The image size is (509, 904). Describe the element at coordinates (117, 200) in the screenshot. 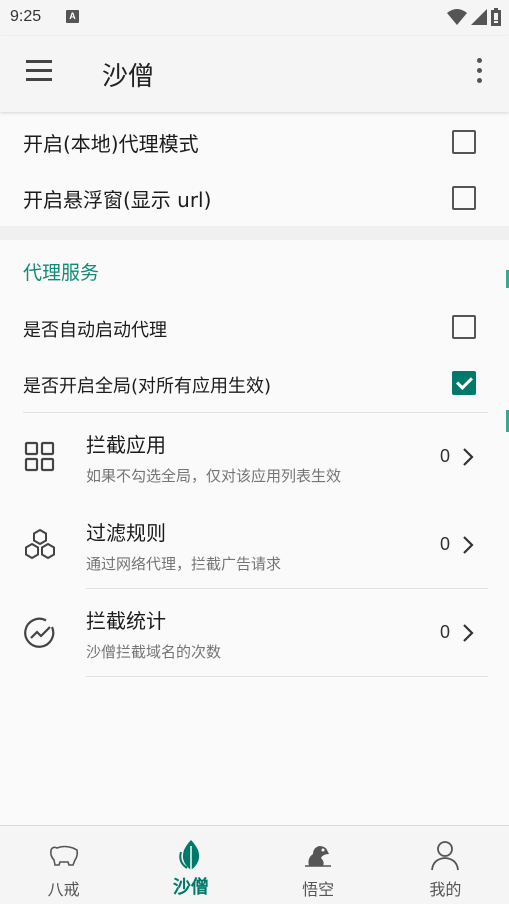

I see `setting-label: 开启悬浮窗(显示 url)` at that location.